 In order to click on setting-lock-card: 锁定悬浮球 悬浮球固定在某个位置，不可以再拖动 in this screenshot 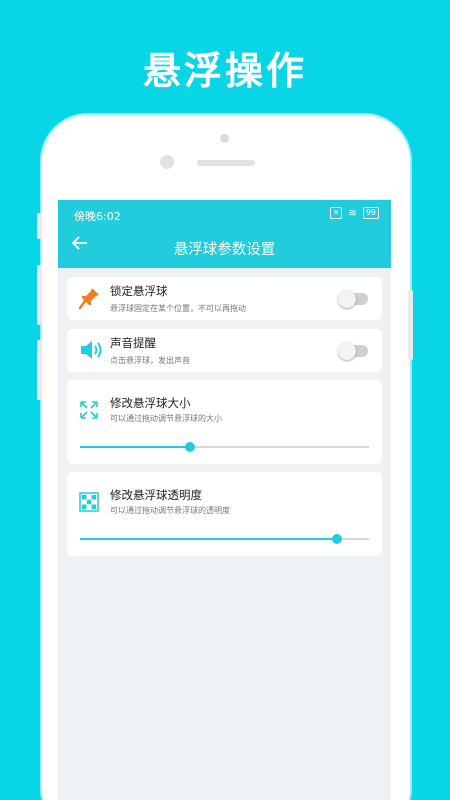, I will do `click(224, 298)`.